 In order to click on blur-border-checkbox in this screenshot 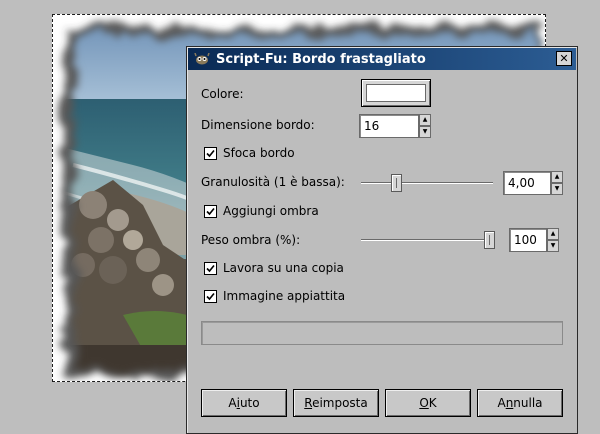, I will do `click(210, 153)`.